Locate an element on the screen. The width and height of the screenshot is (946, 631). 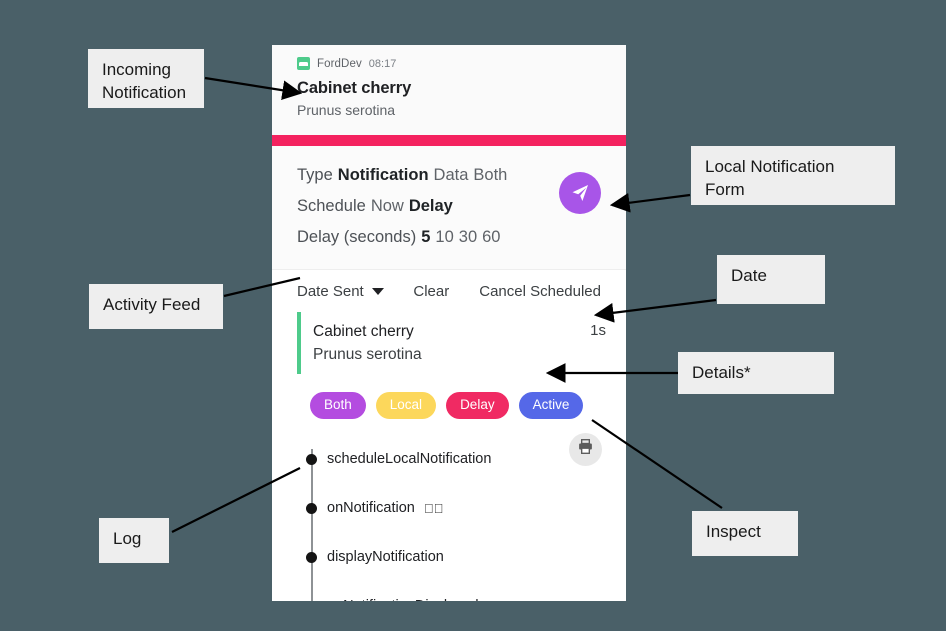
annotation-inspect: Inspect is located at coordinates (745, 533).